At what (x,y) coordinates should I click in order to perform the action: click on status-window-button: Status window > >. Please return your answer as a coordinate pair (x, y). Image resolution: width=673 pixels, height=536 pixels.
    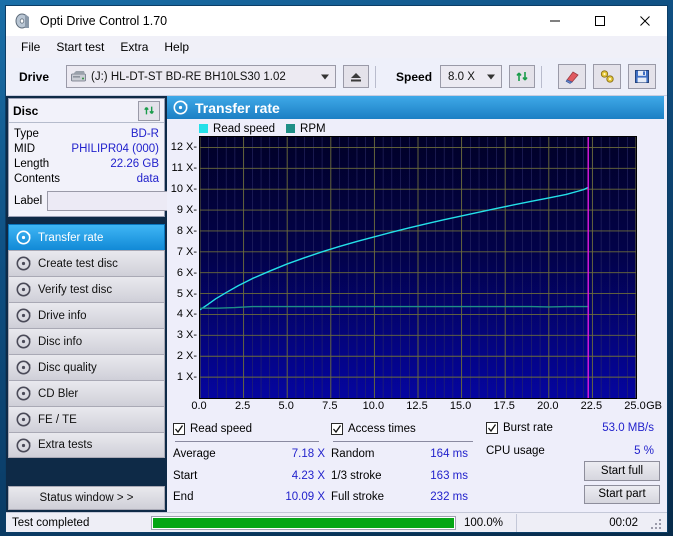
    Looking at the image, I should click on (86, 498).